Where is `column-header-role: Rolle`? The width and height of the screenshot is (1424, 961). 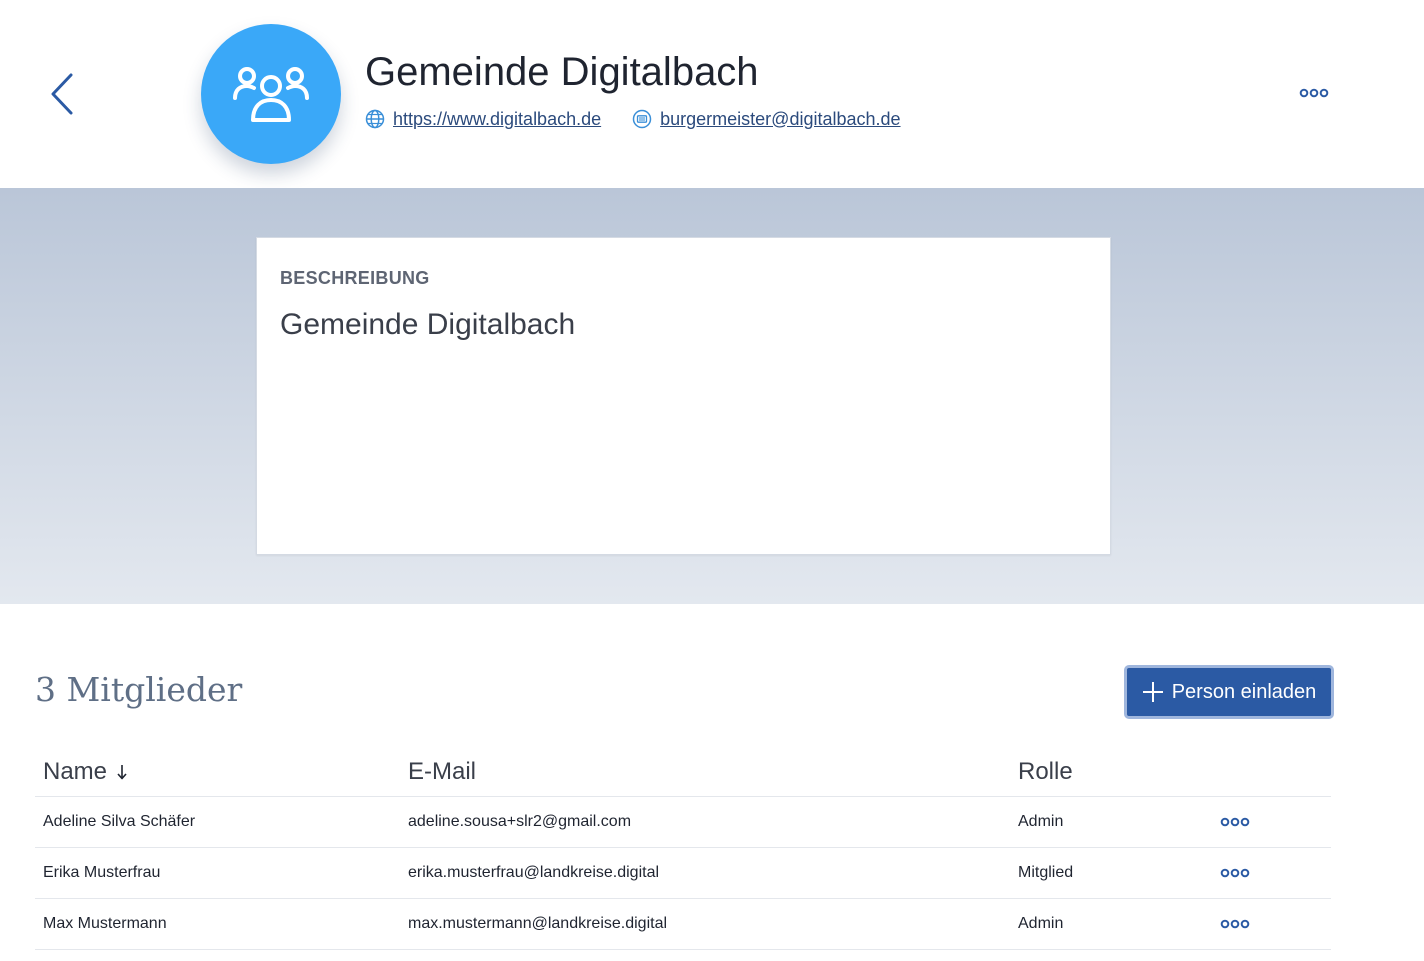 column-header-role: Rolle is located at coordinates (1045, 772).